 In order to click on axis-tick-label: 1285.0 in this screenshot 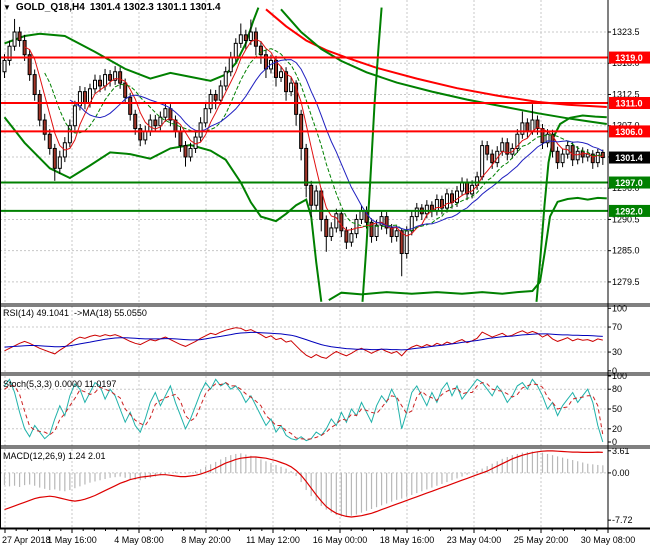, I will do `click(626, 251)`.